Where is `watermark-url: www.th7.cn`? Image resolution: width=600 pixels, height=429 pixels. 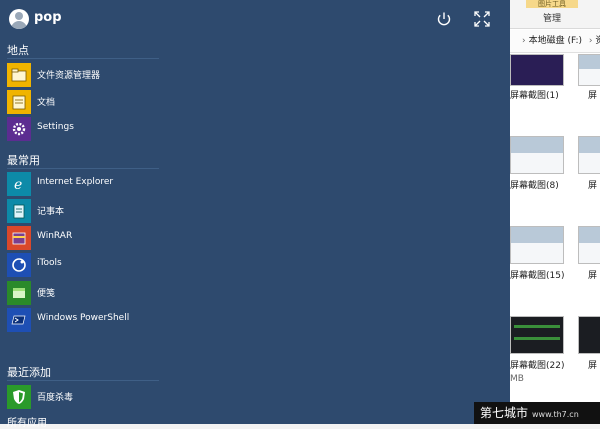
watermark-url: www.th7.cn is located at coordinates (555, 414).